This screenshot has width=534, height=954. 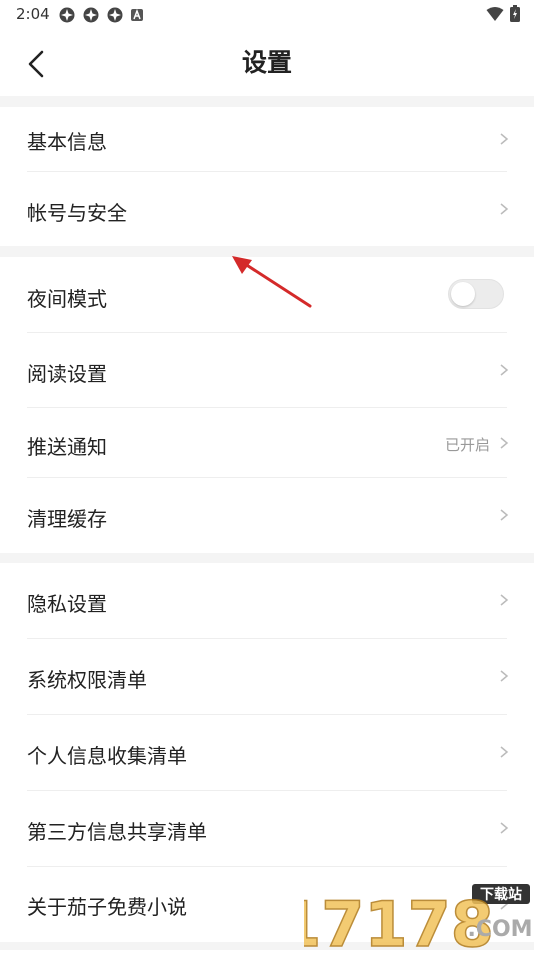 What do you see at coordinates (67, 142) in the screenshot?
I see `settings-item-label: 基本信息` at bounding box center [67, 142].